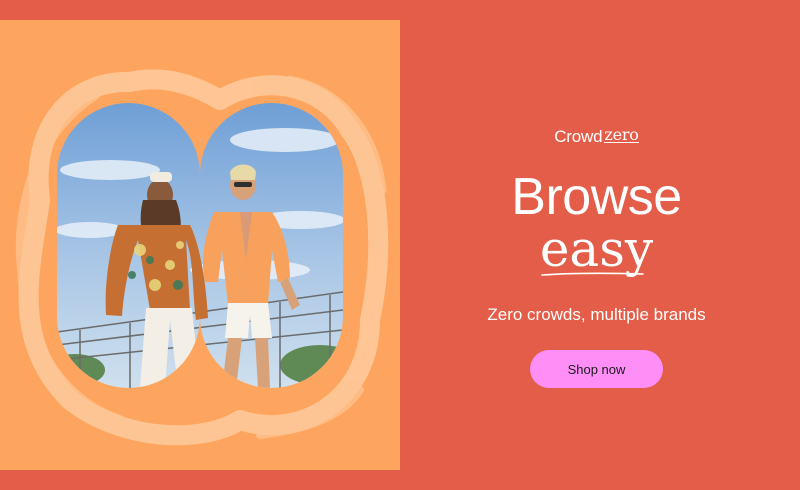 Image resolution: width=800 pixels, height=490 pixels. I want to click on headline-script: easy, so click(596, 249).